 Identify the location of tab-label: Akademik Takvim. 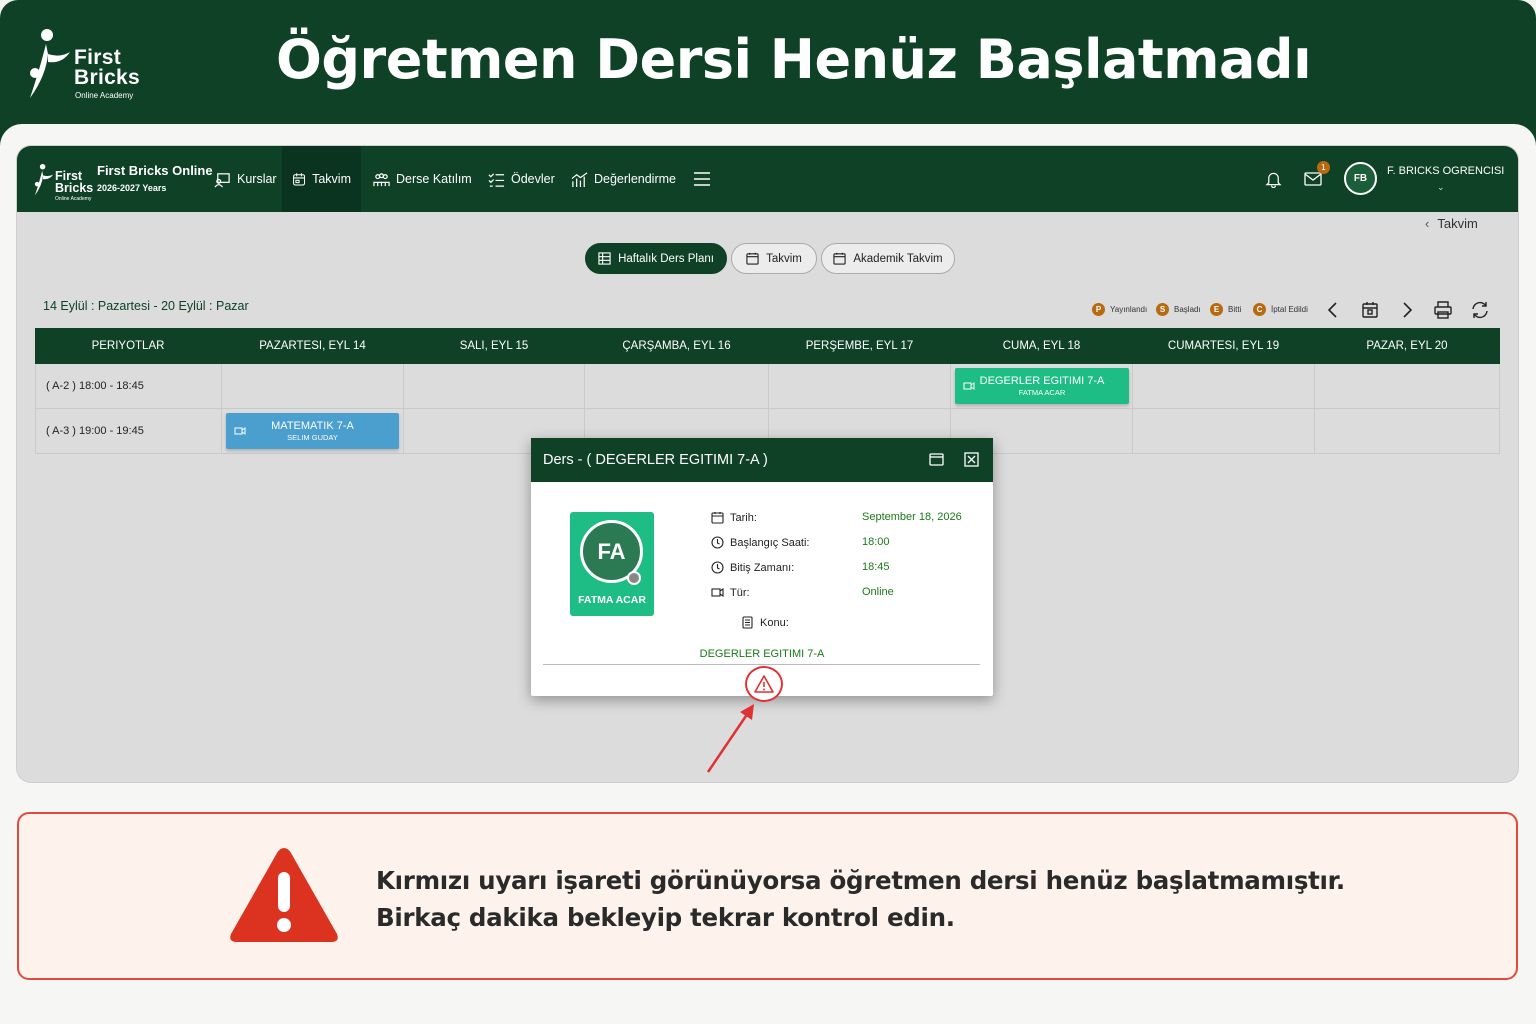
(898, 258).